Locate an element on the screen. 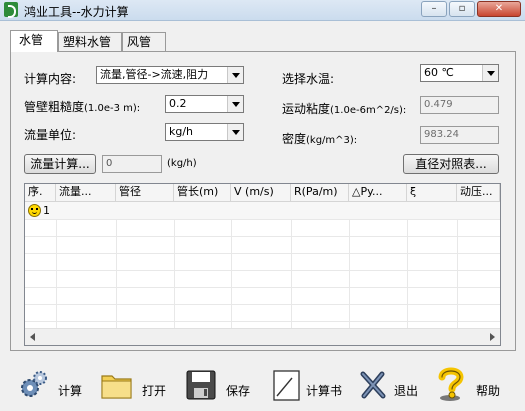 The image size is (525, 411). density-unit: (kg/m^3): is located at coordinates (332, 140).